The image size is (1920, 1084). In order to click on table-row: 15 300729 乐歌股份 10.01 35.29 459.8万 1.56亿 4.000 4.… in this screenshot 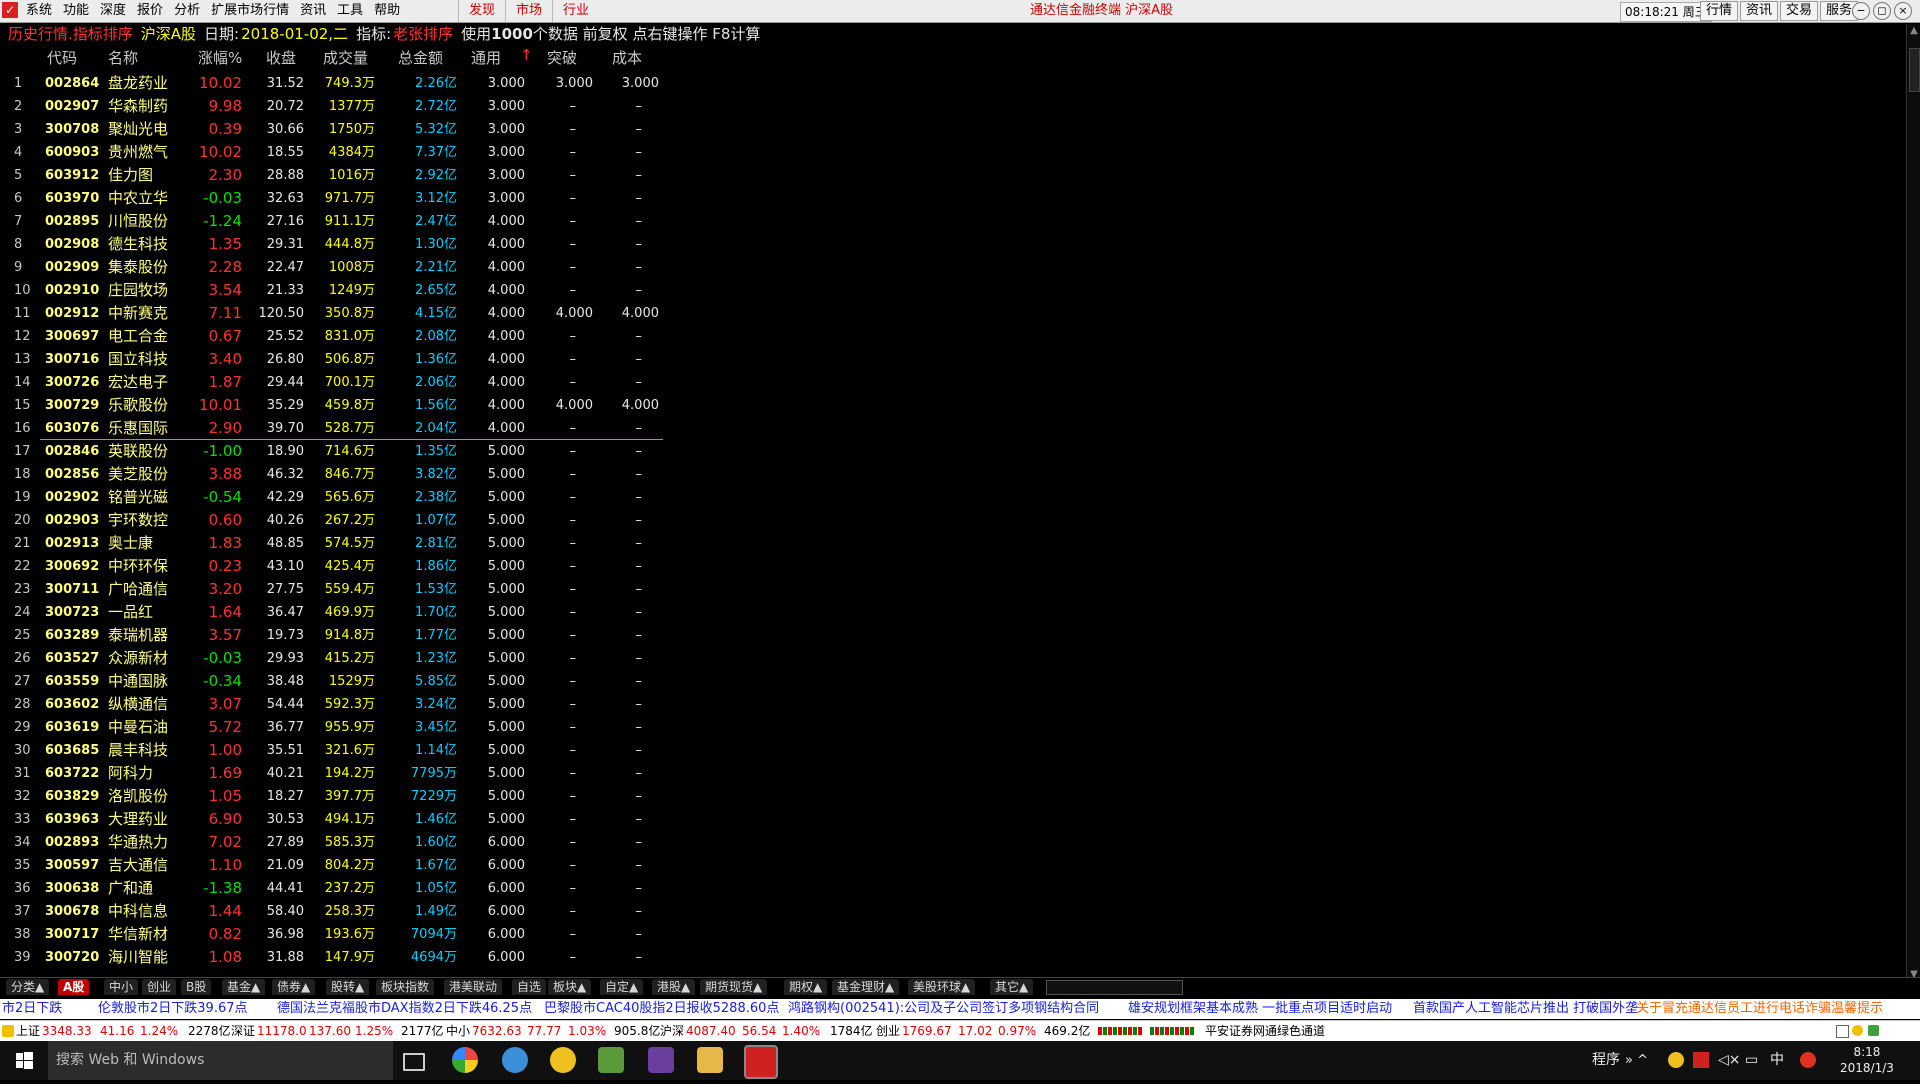, I will do `click(350, 405)`.